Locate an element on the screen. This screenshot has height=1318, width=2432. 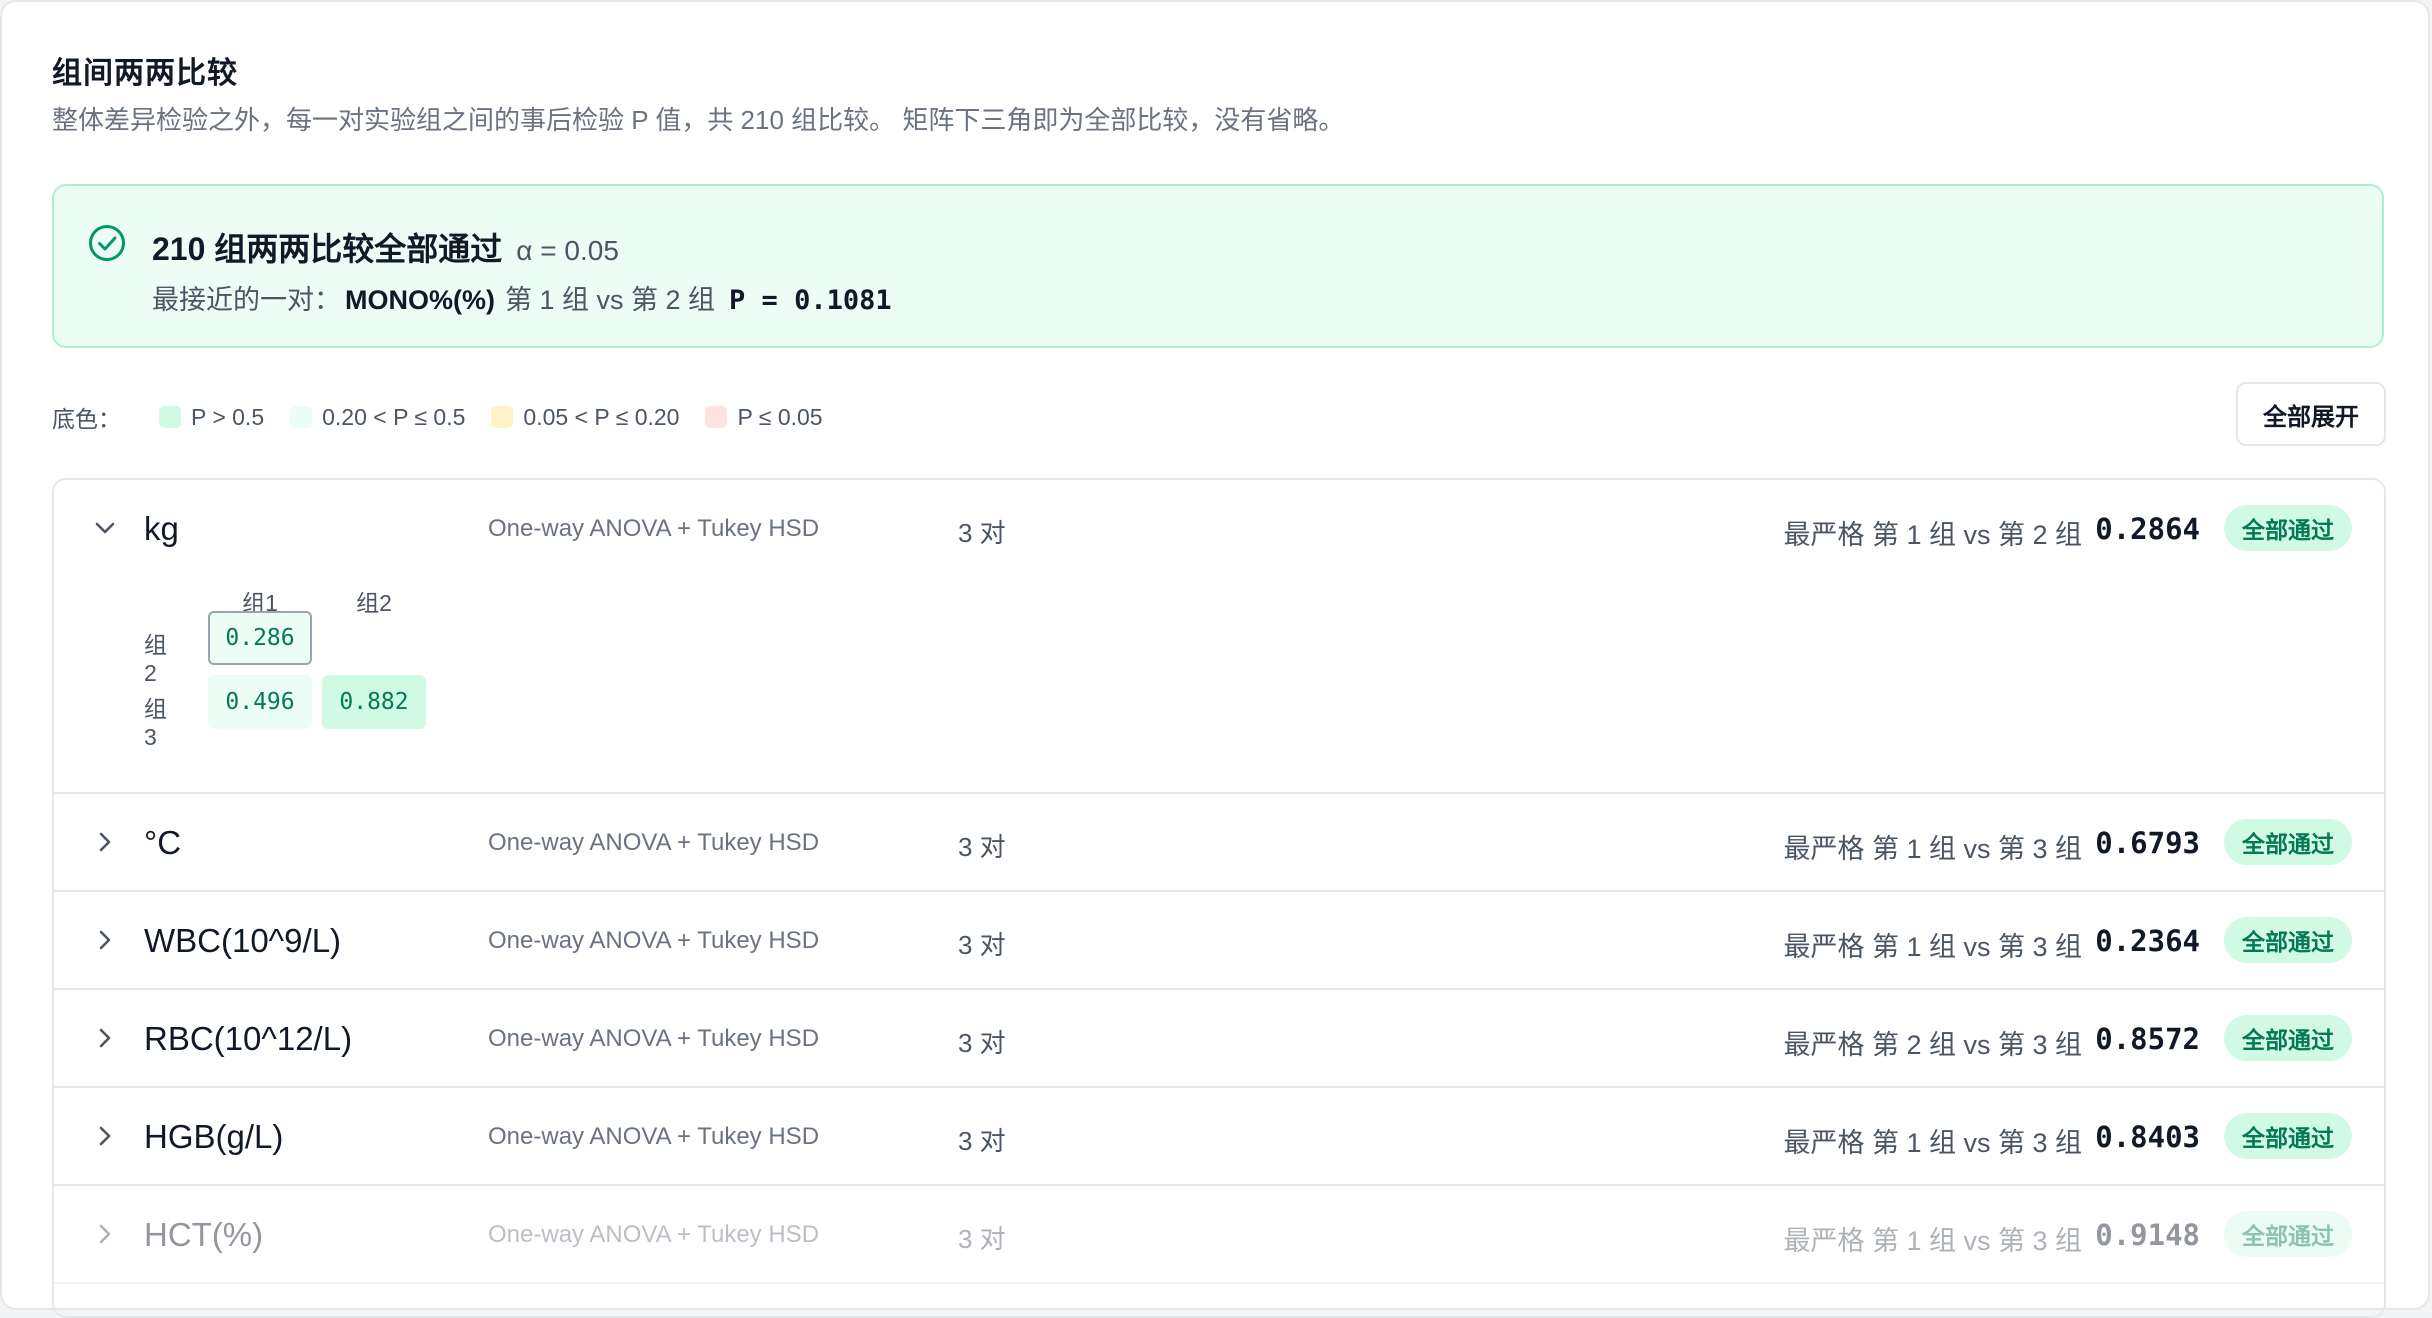
legend-text: 0.20 < P ≤ 0.5 is located at coordinates (394, 416).